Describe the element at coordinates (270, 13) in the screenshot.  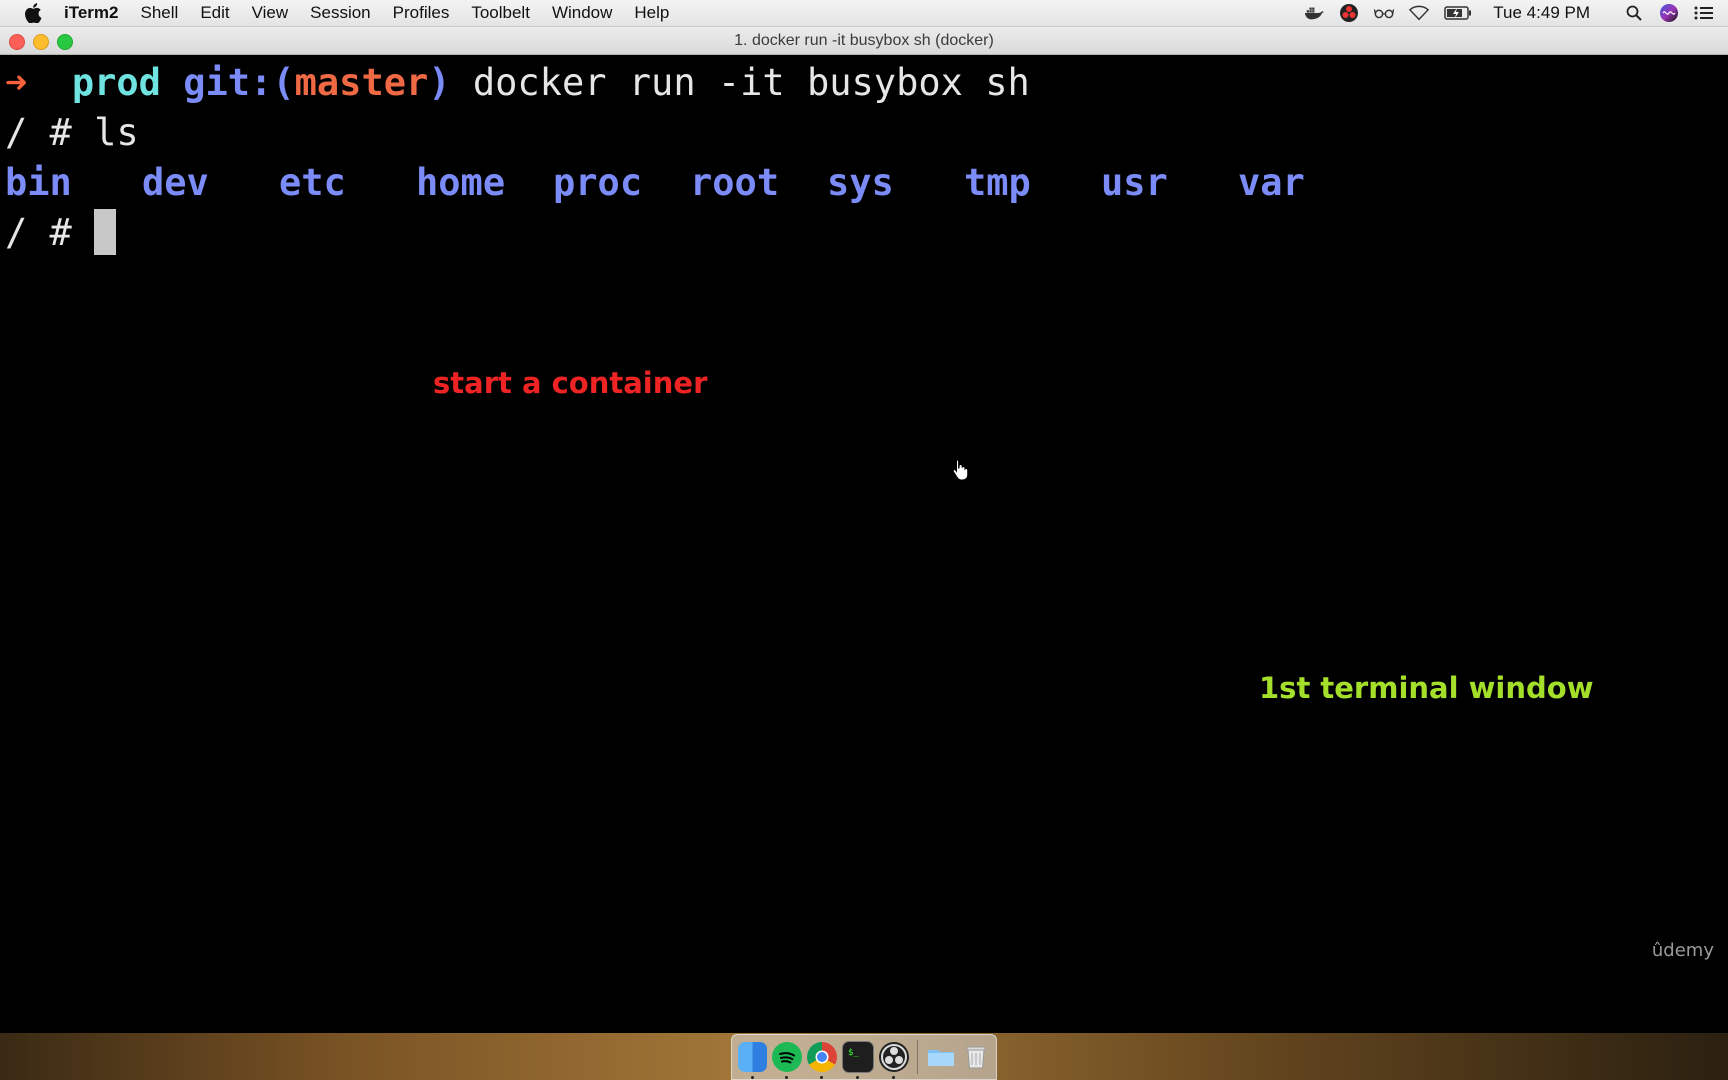
I see `menu-view: View` at that location.